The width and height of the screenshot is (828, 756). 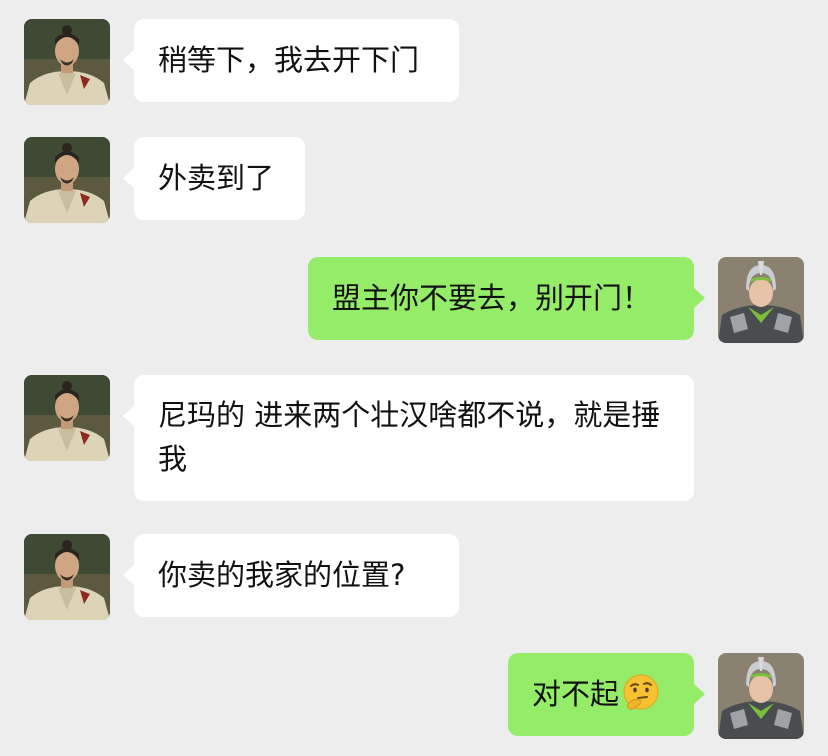 I want to click on message-bubble-outgoing: 对不起, so click(x=606, y=694).